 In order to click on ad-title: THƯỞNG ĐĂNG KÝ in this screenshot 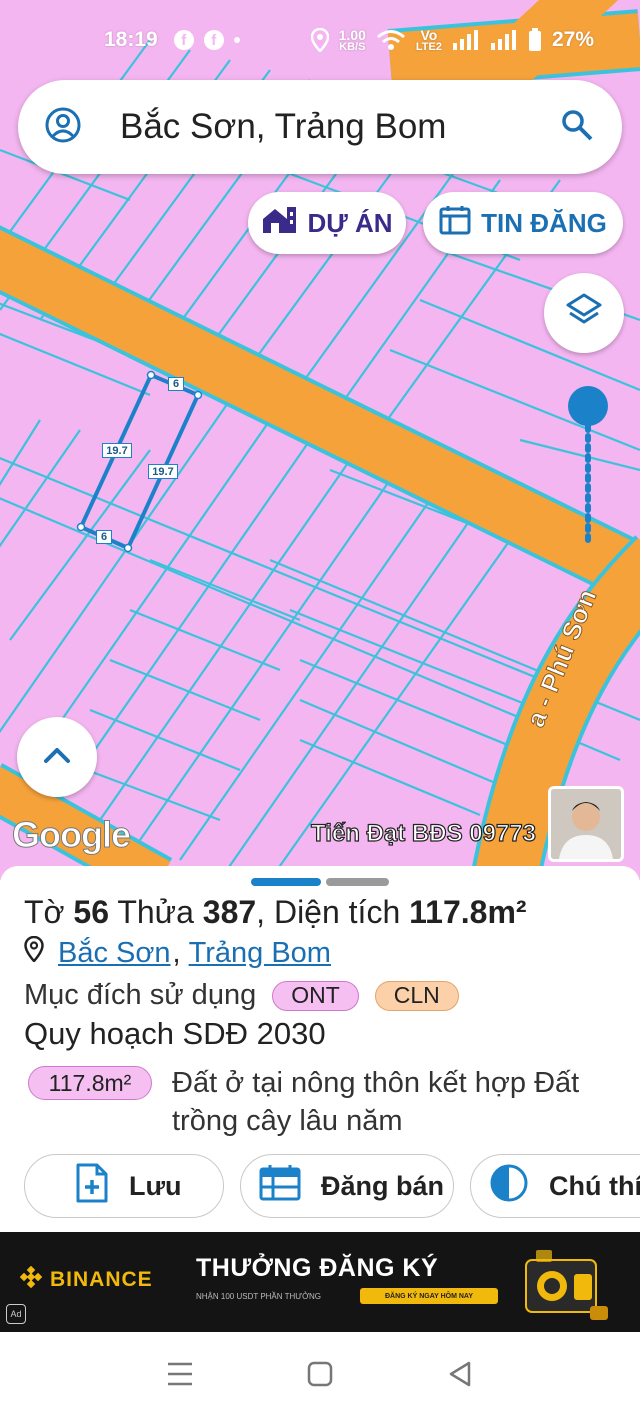, I will do `click(317, 1268)`.